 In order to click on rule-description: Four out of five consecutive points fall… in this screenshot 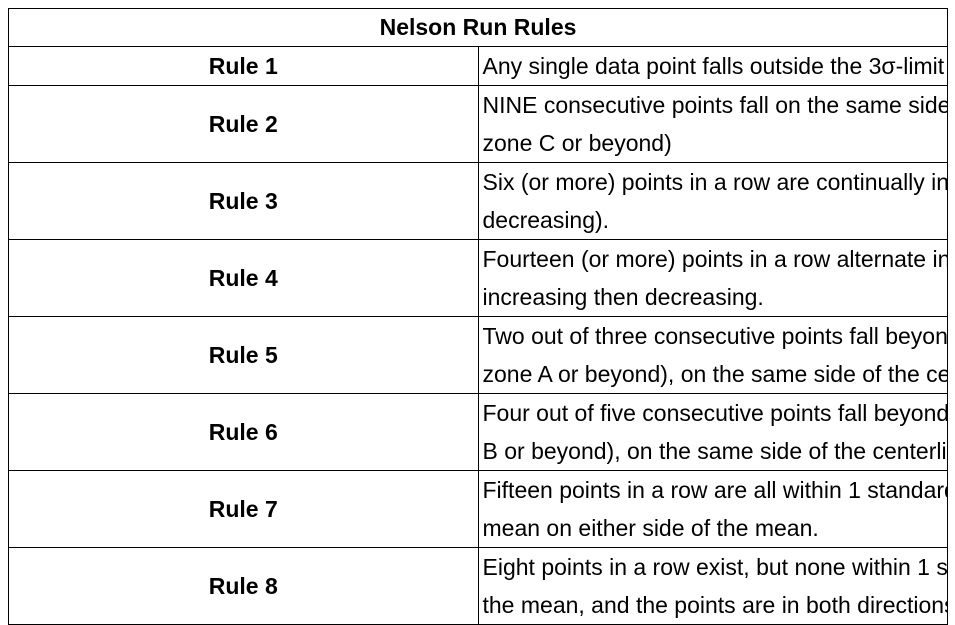, I will do `click(712, 432)`.